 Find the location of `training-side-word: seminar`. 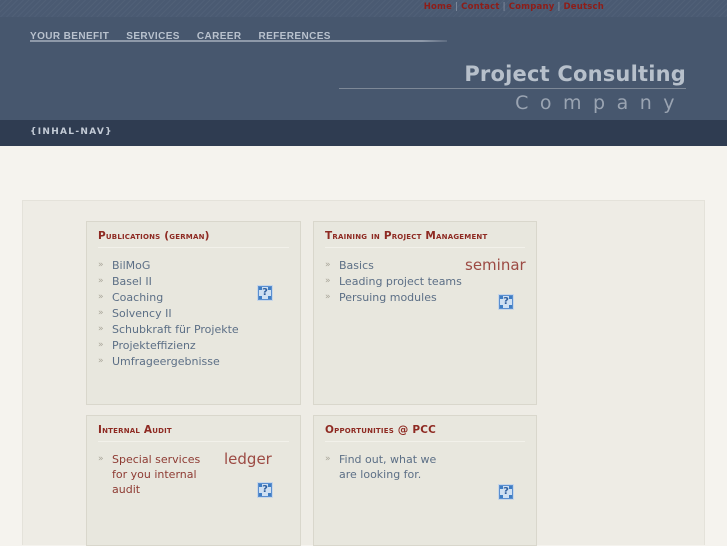

training-side-word: seminar is located at coordinates (495, 265).